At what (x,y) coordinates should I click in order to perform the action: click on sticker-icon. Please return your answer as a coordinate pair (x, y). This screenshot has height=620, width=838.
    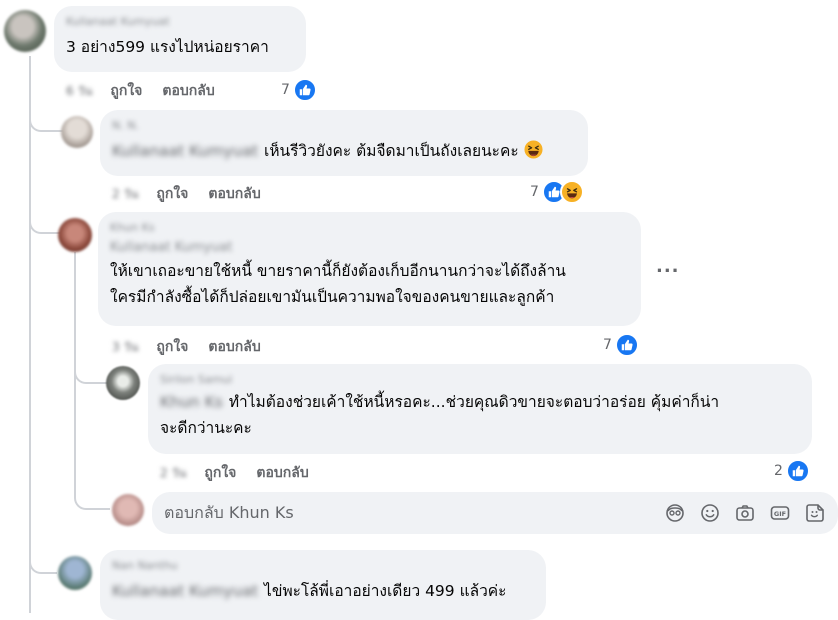
    Looking at the image, I should click on (815, 513).